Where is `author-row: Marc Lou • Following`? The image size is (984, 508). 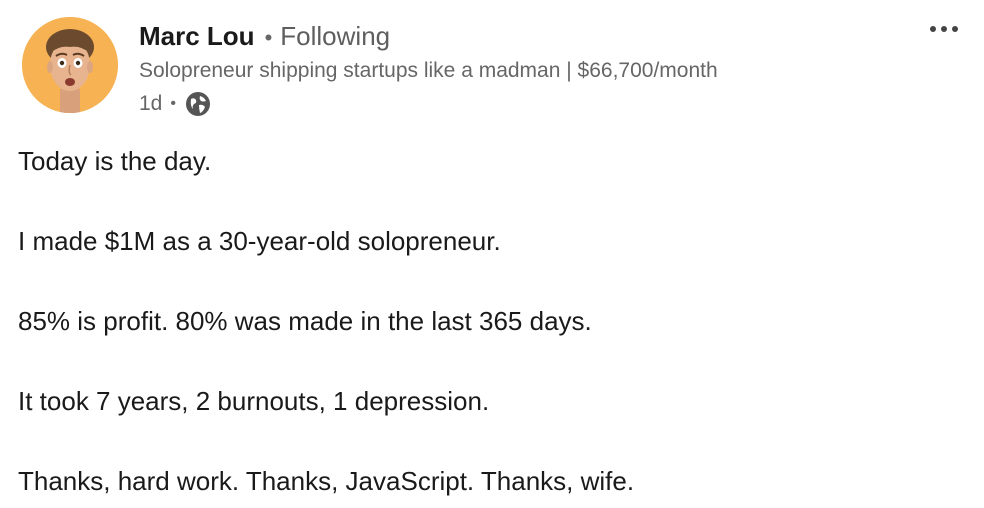 author-row: Marc Lou • Following is located at coordinates (264, 36).